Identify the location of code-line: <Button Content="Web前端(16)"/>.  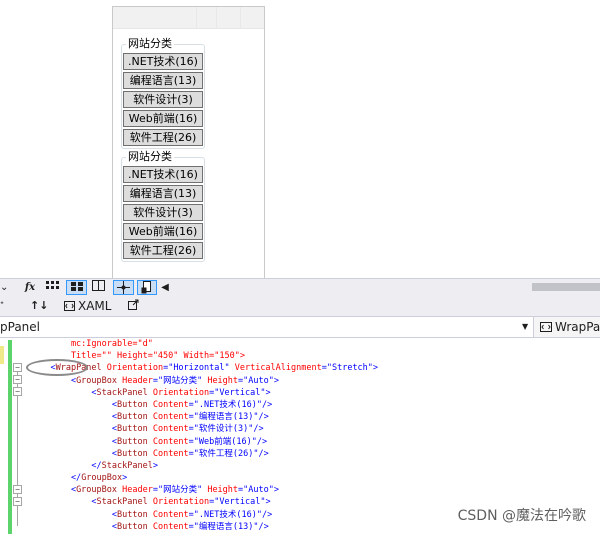
(204, 442).